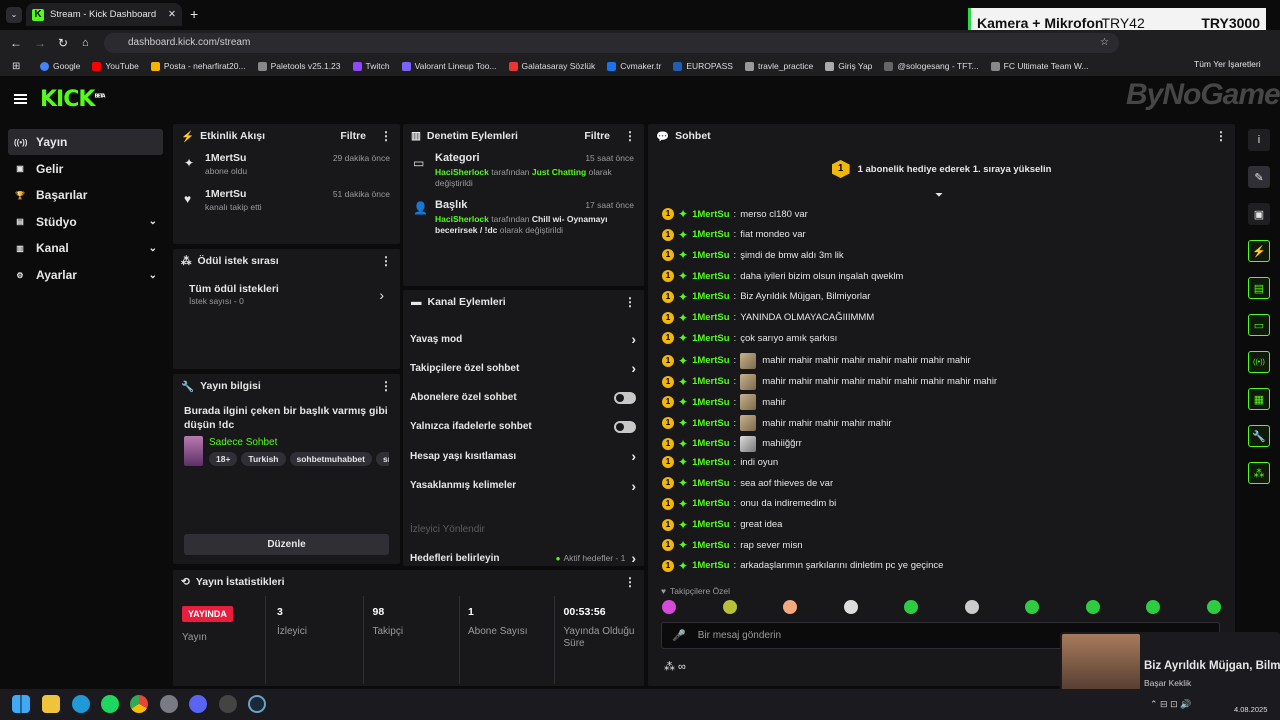 This screenshot has height=720, width=1280. Describe the element at coordinates (1259, 288) in the screenshot. I see `clipboard-icon: ▤` at that location.